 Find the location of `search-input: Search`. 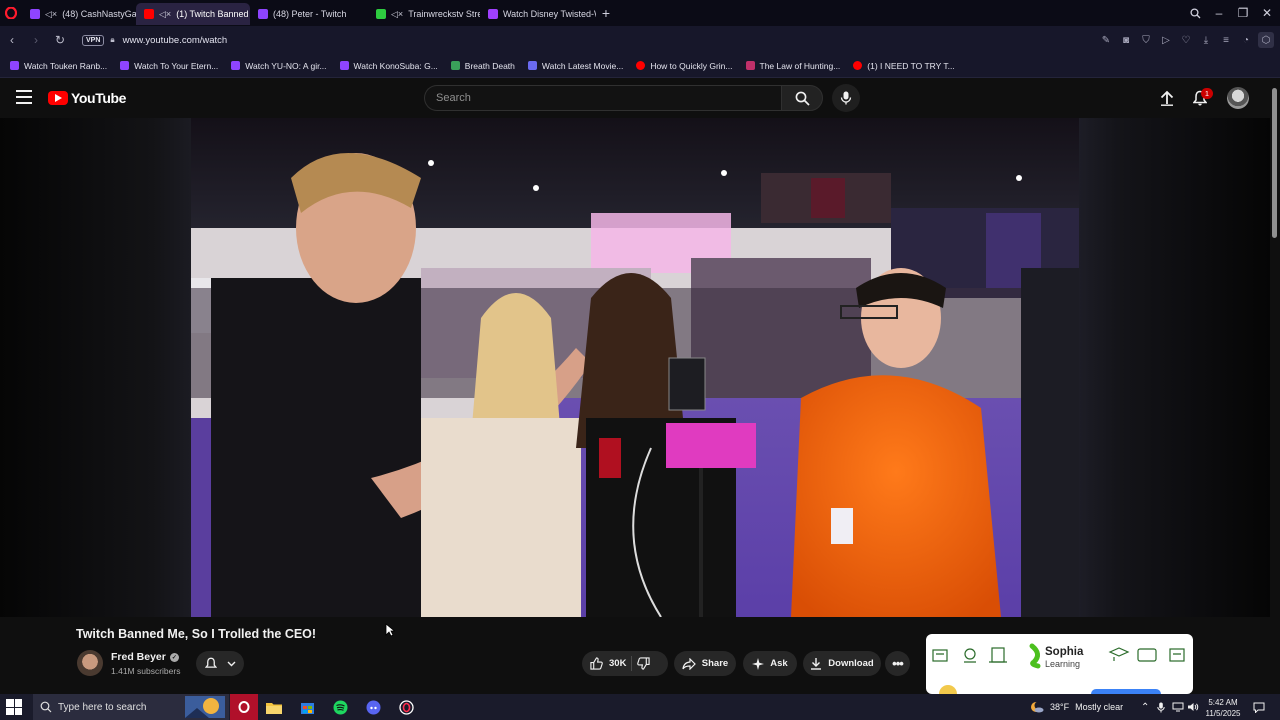

search-input: Search is located at coordinates (603, 98).